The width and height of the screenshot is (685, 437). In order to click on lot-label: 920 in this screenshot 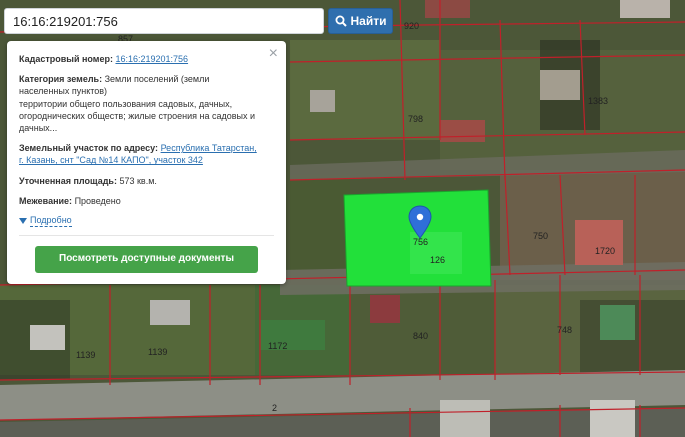, I will do `click(411, 26)`.